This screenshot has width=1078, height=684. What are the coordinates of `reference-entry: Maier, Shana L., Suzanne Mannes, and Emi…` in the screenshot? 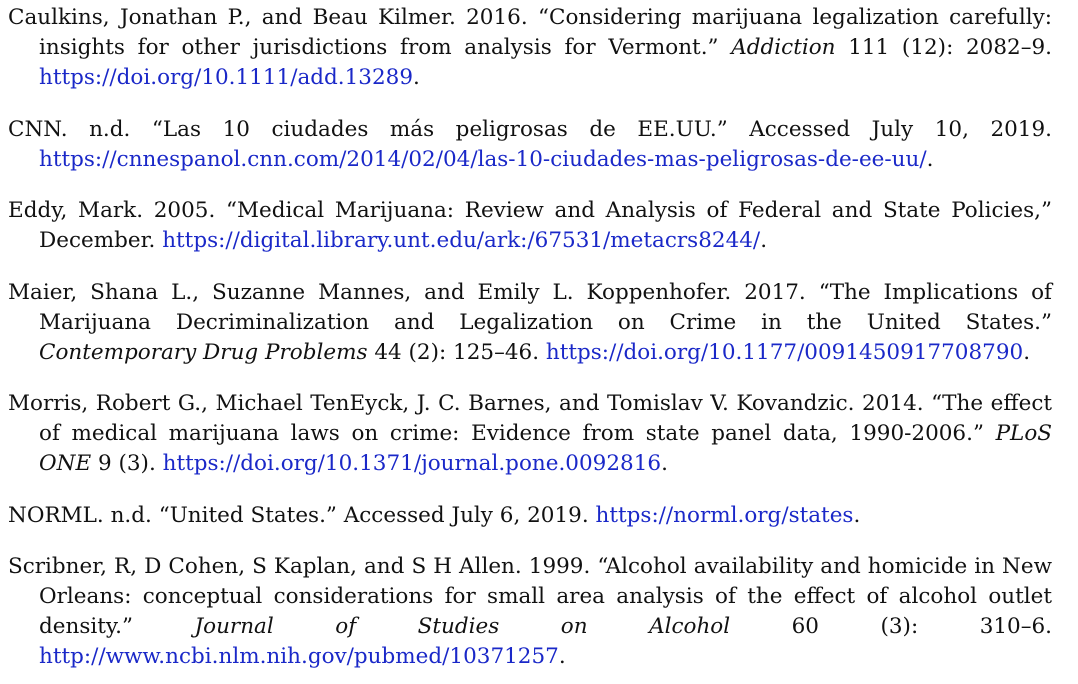 It's located at (530, 323).